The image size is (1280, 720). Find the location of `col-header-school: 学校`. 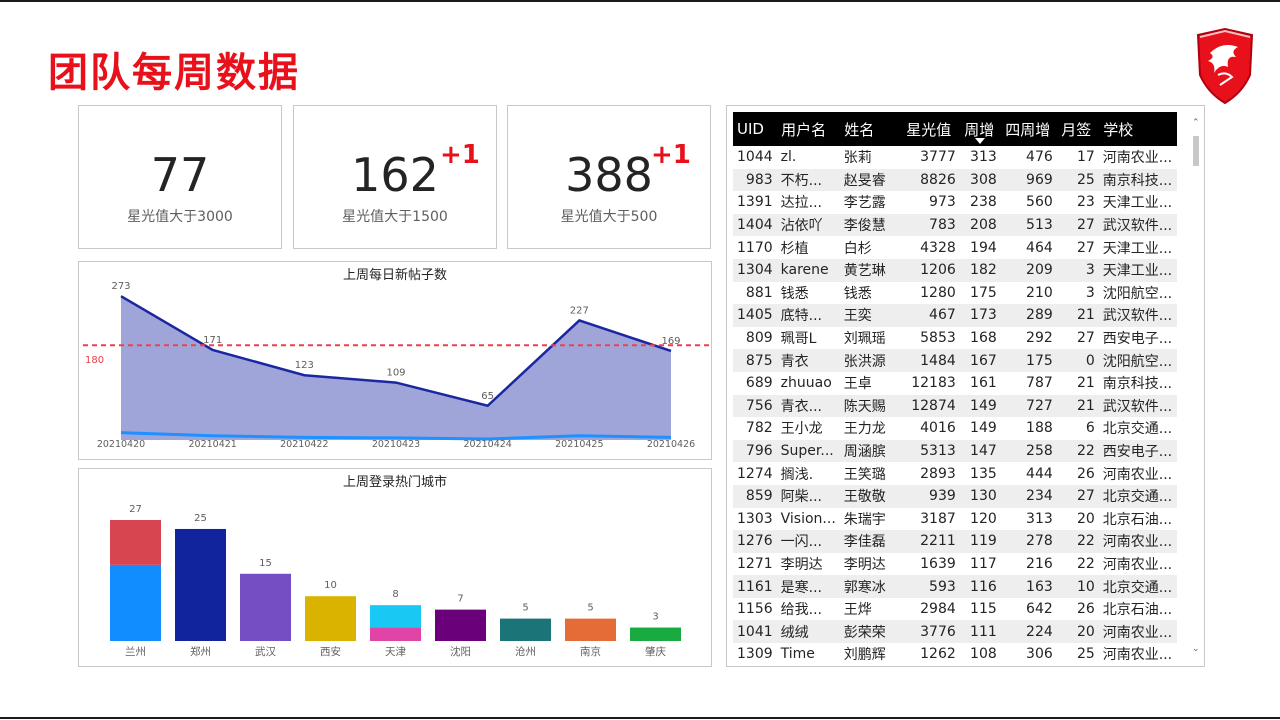

col-header-school: 学校 is located at coordinates (1137, 129).